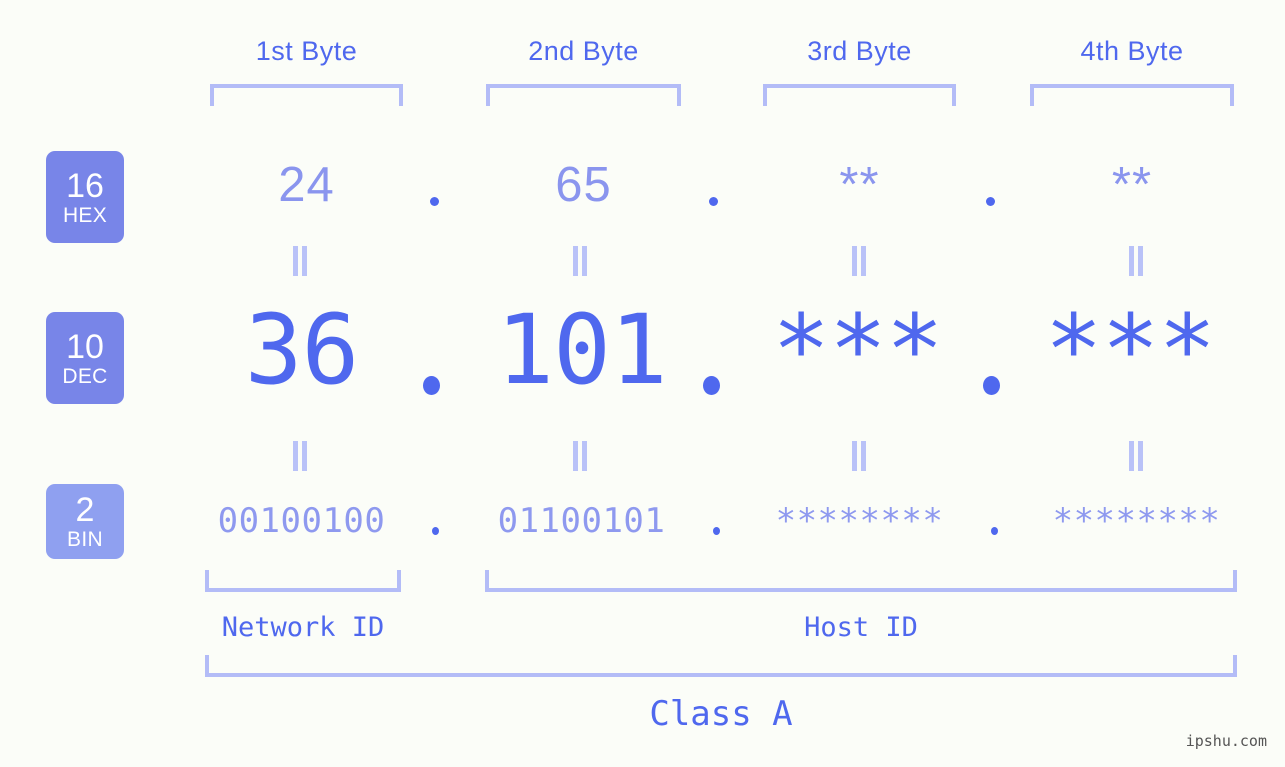 This screenshot has width=1285, height=767. I want to click on hex-byte-3-value: **, so click(859, 185).